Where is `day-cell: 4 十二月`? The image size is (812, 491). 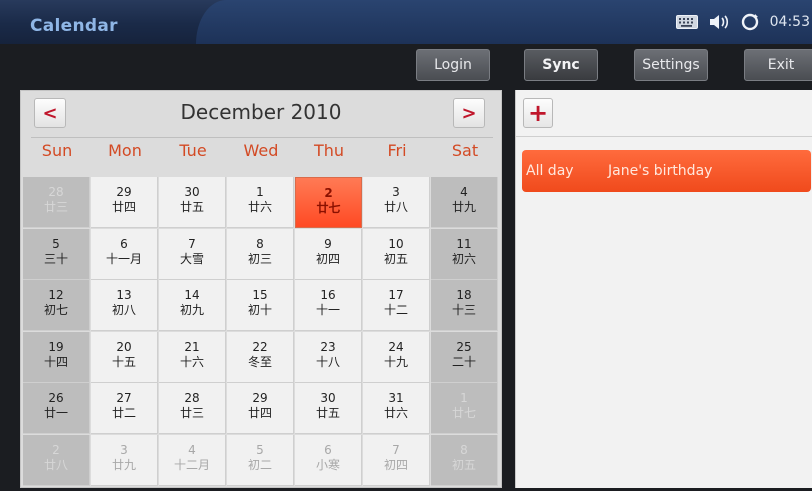
day-cell: 4 十二月 is located at coordinates (192, 460).